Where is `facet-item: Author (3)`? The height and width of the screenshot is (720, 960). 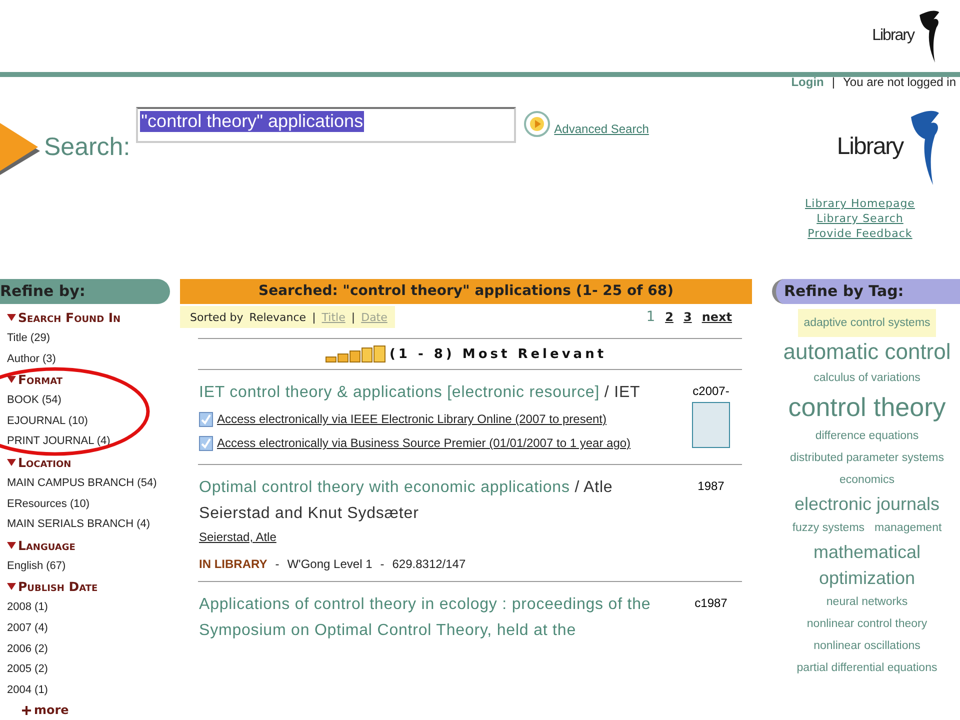 facet-item: Author (3) is located at coordinates (85, 359).